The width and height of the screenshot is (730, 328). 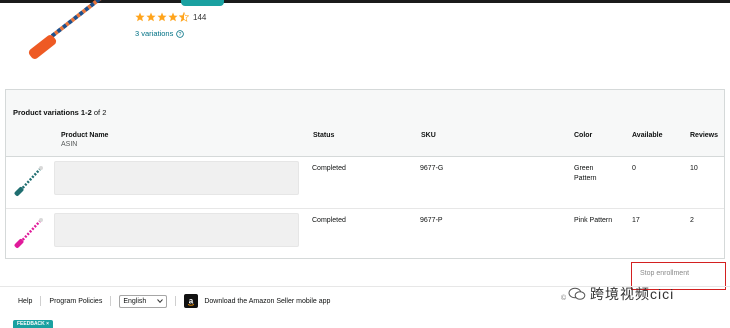 What do you see at coordinates (583, 135) in the screenshot?
I see `column-color: Color` at bounding box center [583, 135].